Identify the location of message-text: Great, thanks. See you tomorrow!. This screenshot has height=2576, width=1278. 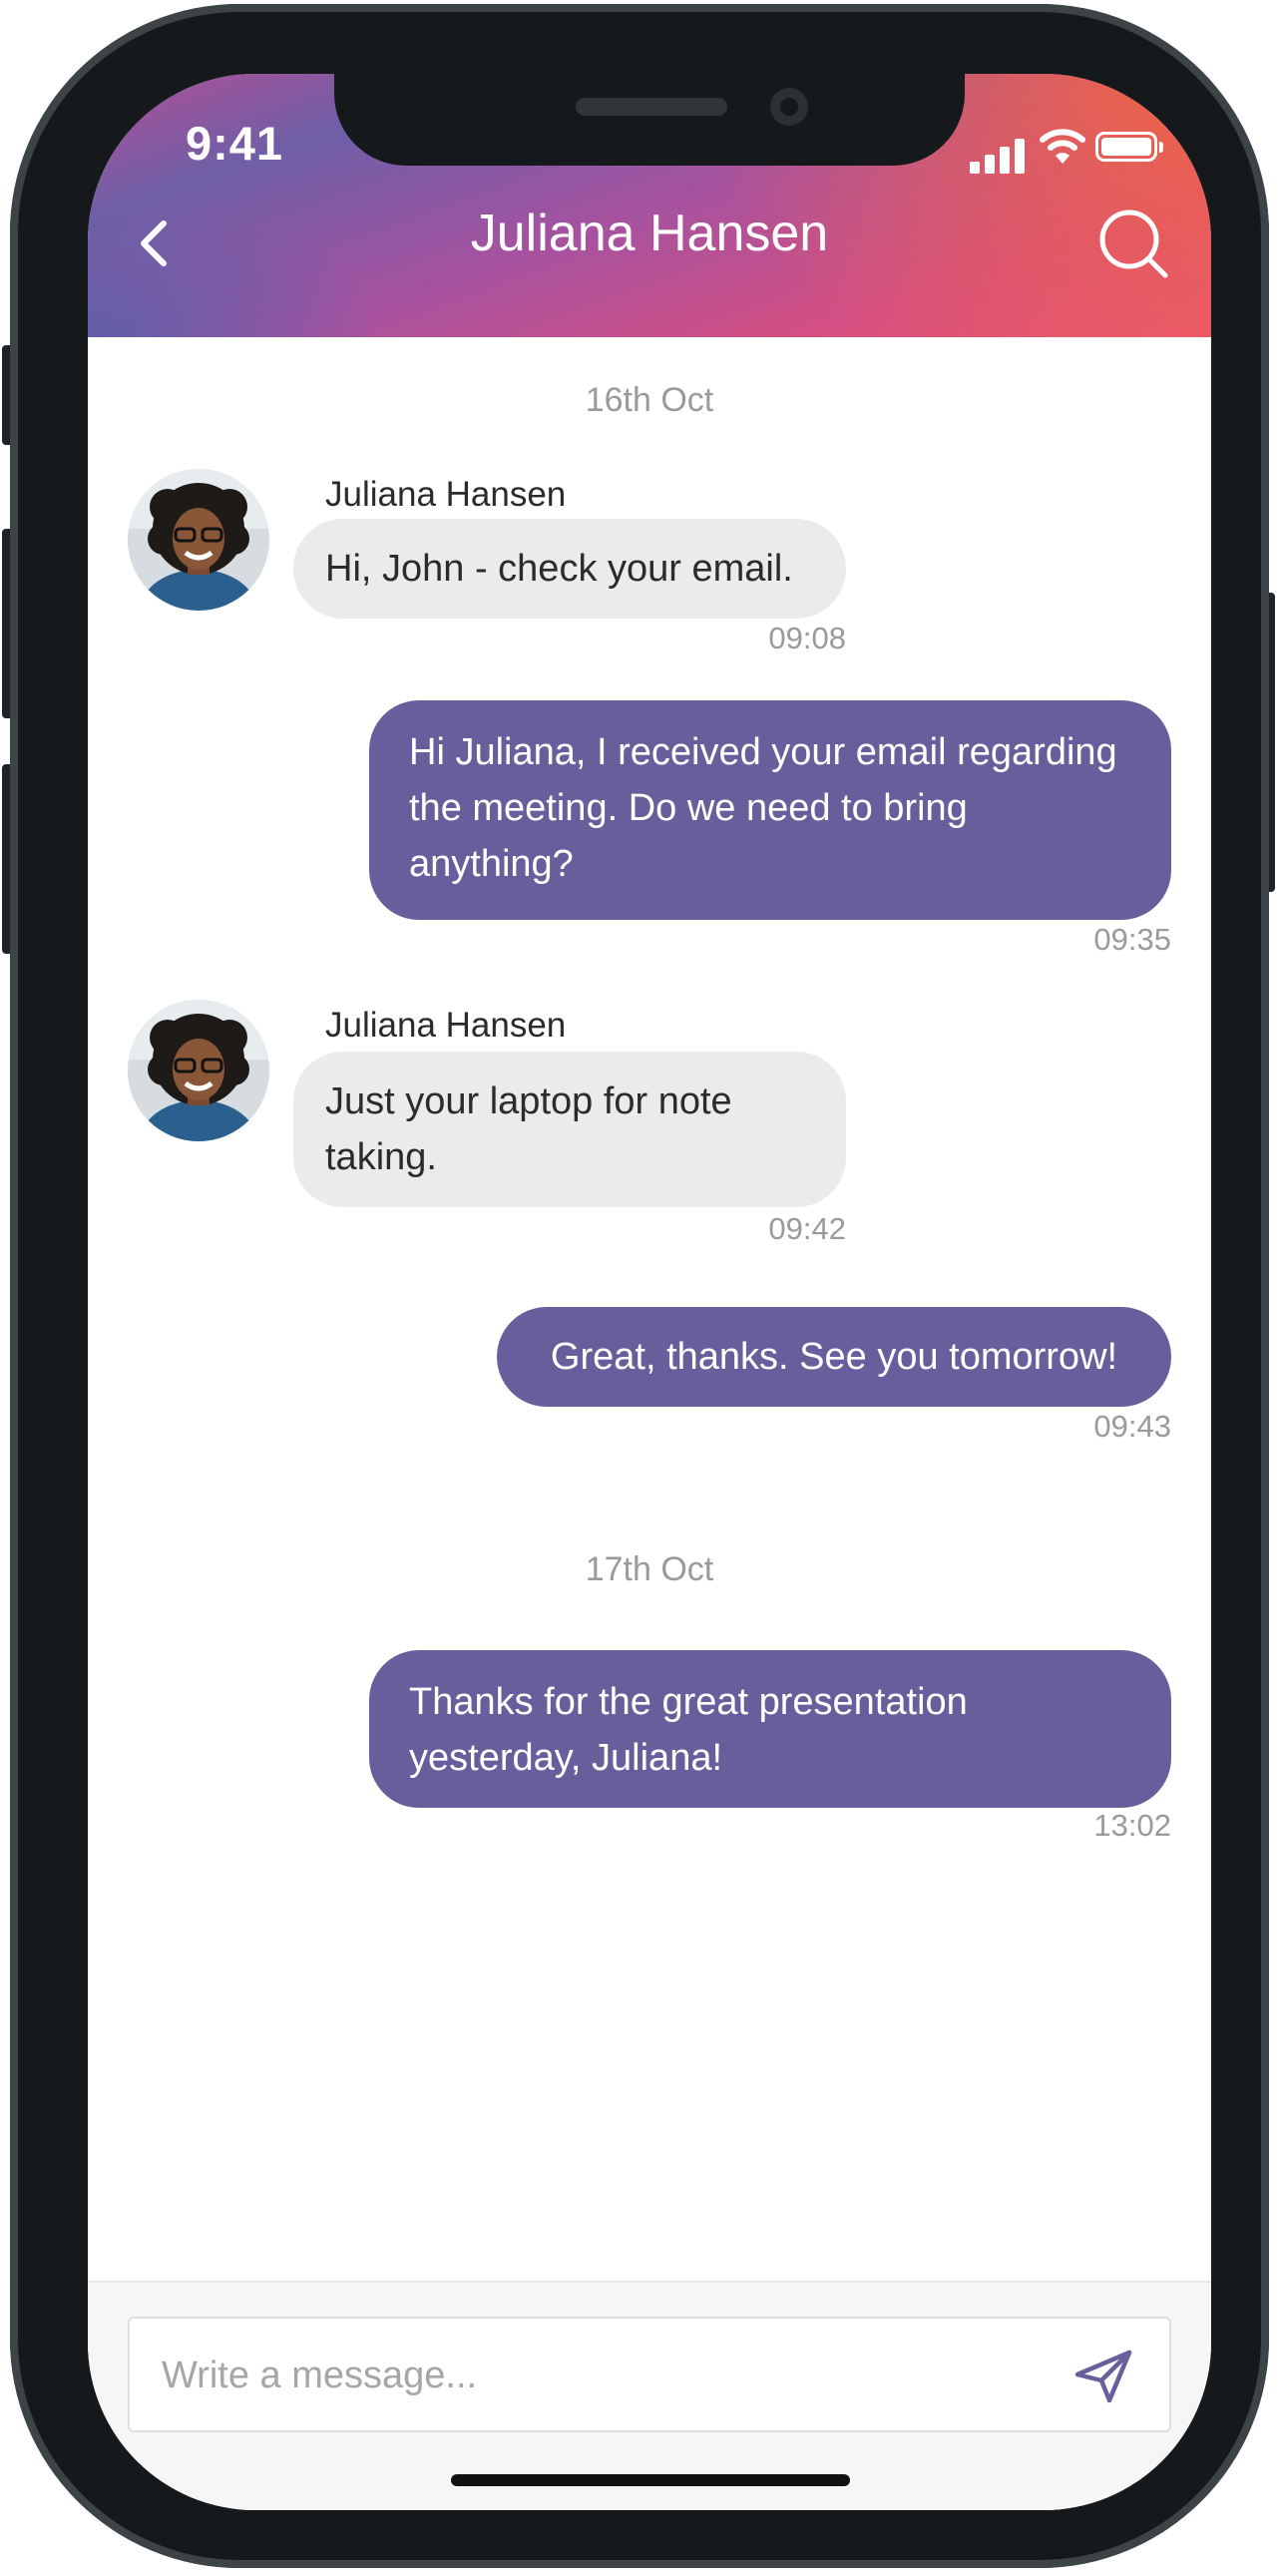
(834, 1357).